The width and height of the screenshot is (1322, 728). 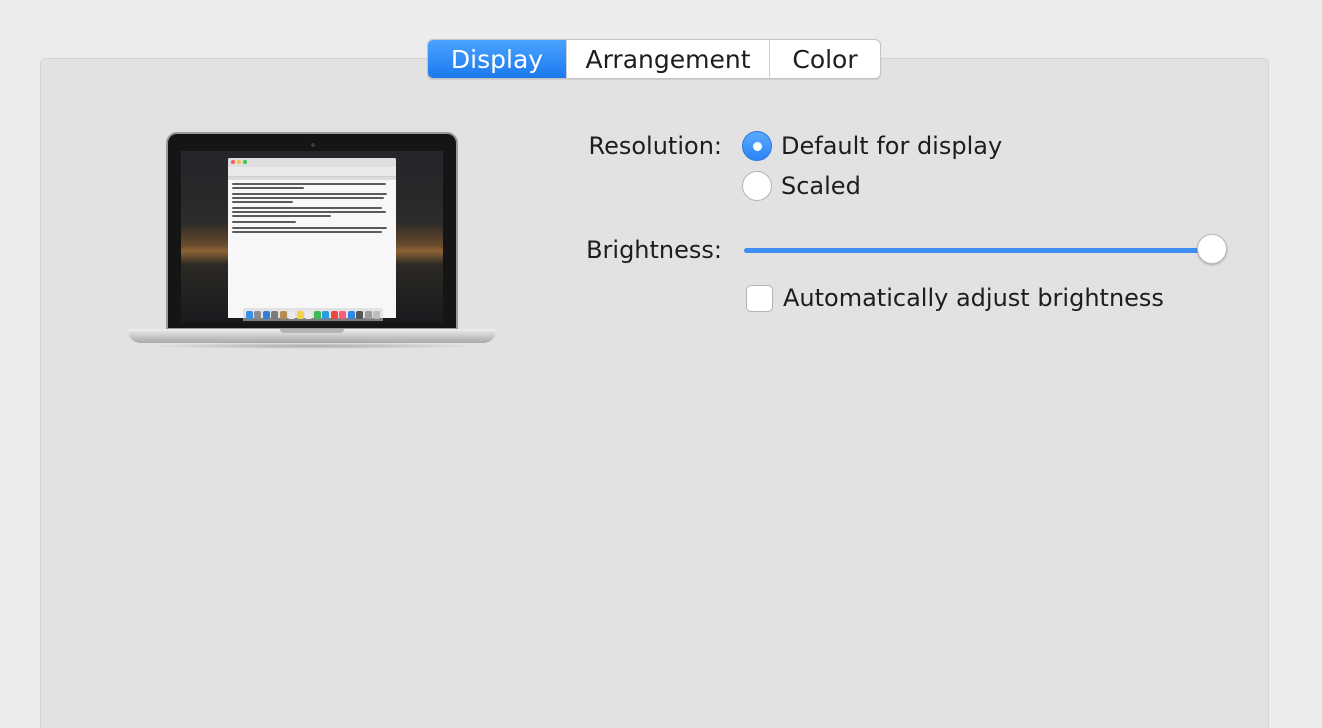 I want to click on preview-menubar, so click(x=312, y=153).